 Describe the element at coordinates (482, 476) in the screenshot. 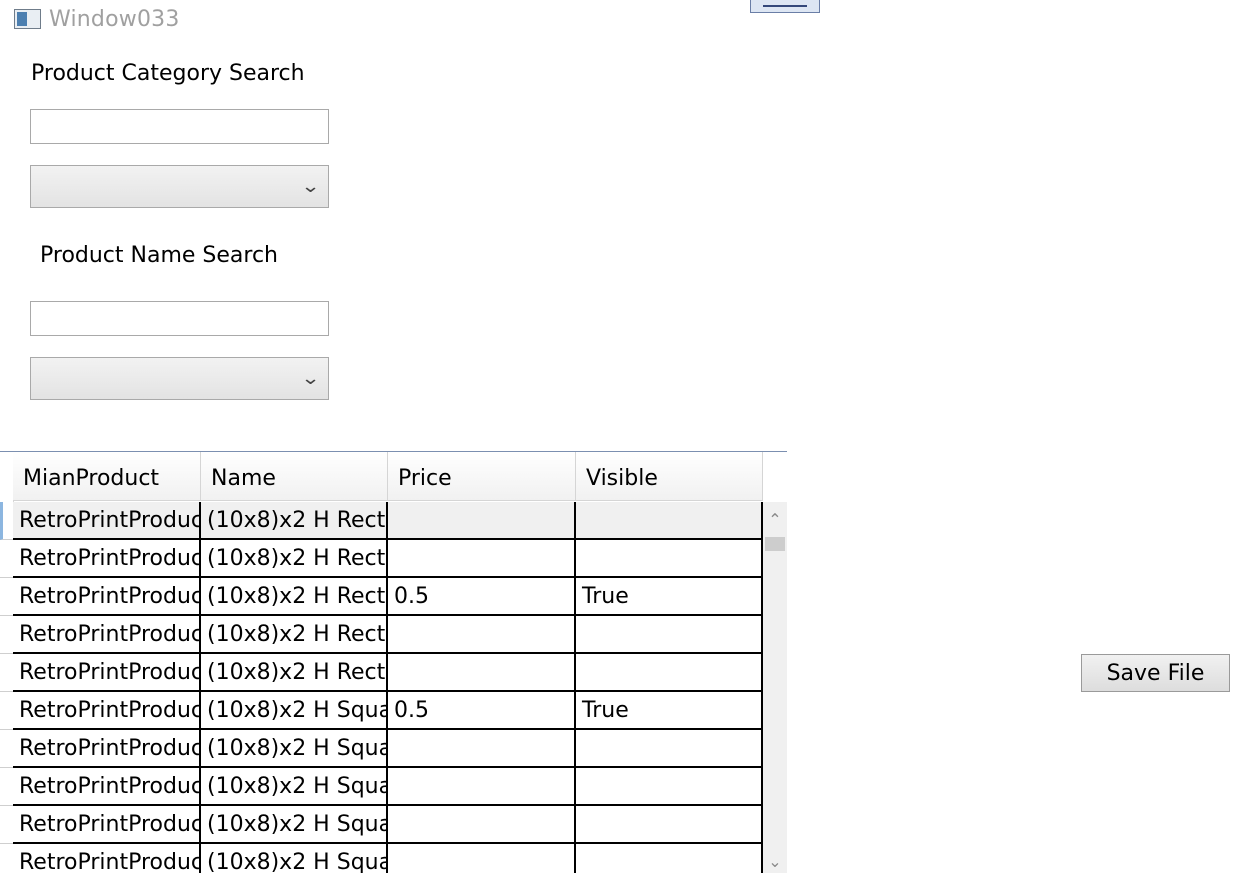

I see `column-header: Price` at that location.